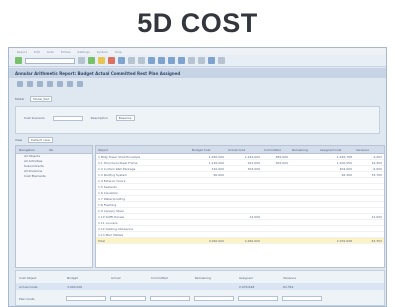 Image resolution: width=395 pixels, height=307 pixels. I want to click on execute-icon, so click(20, 83).